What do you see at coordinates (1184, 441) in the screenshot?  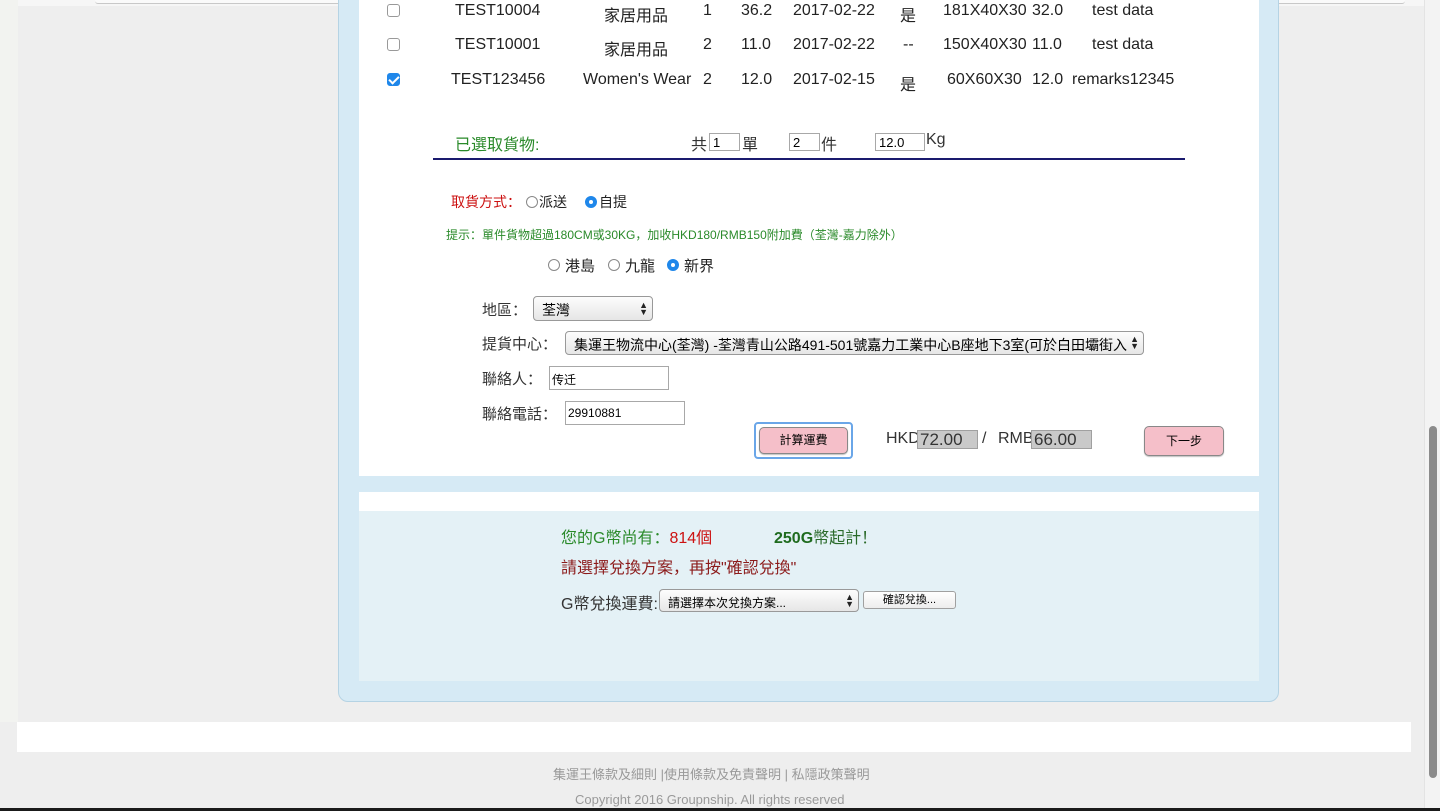 I see `next-step-button: 下一步` at bounding box center [1184, 441].